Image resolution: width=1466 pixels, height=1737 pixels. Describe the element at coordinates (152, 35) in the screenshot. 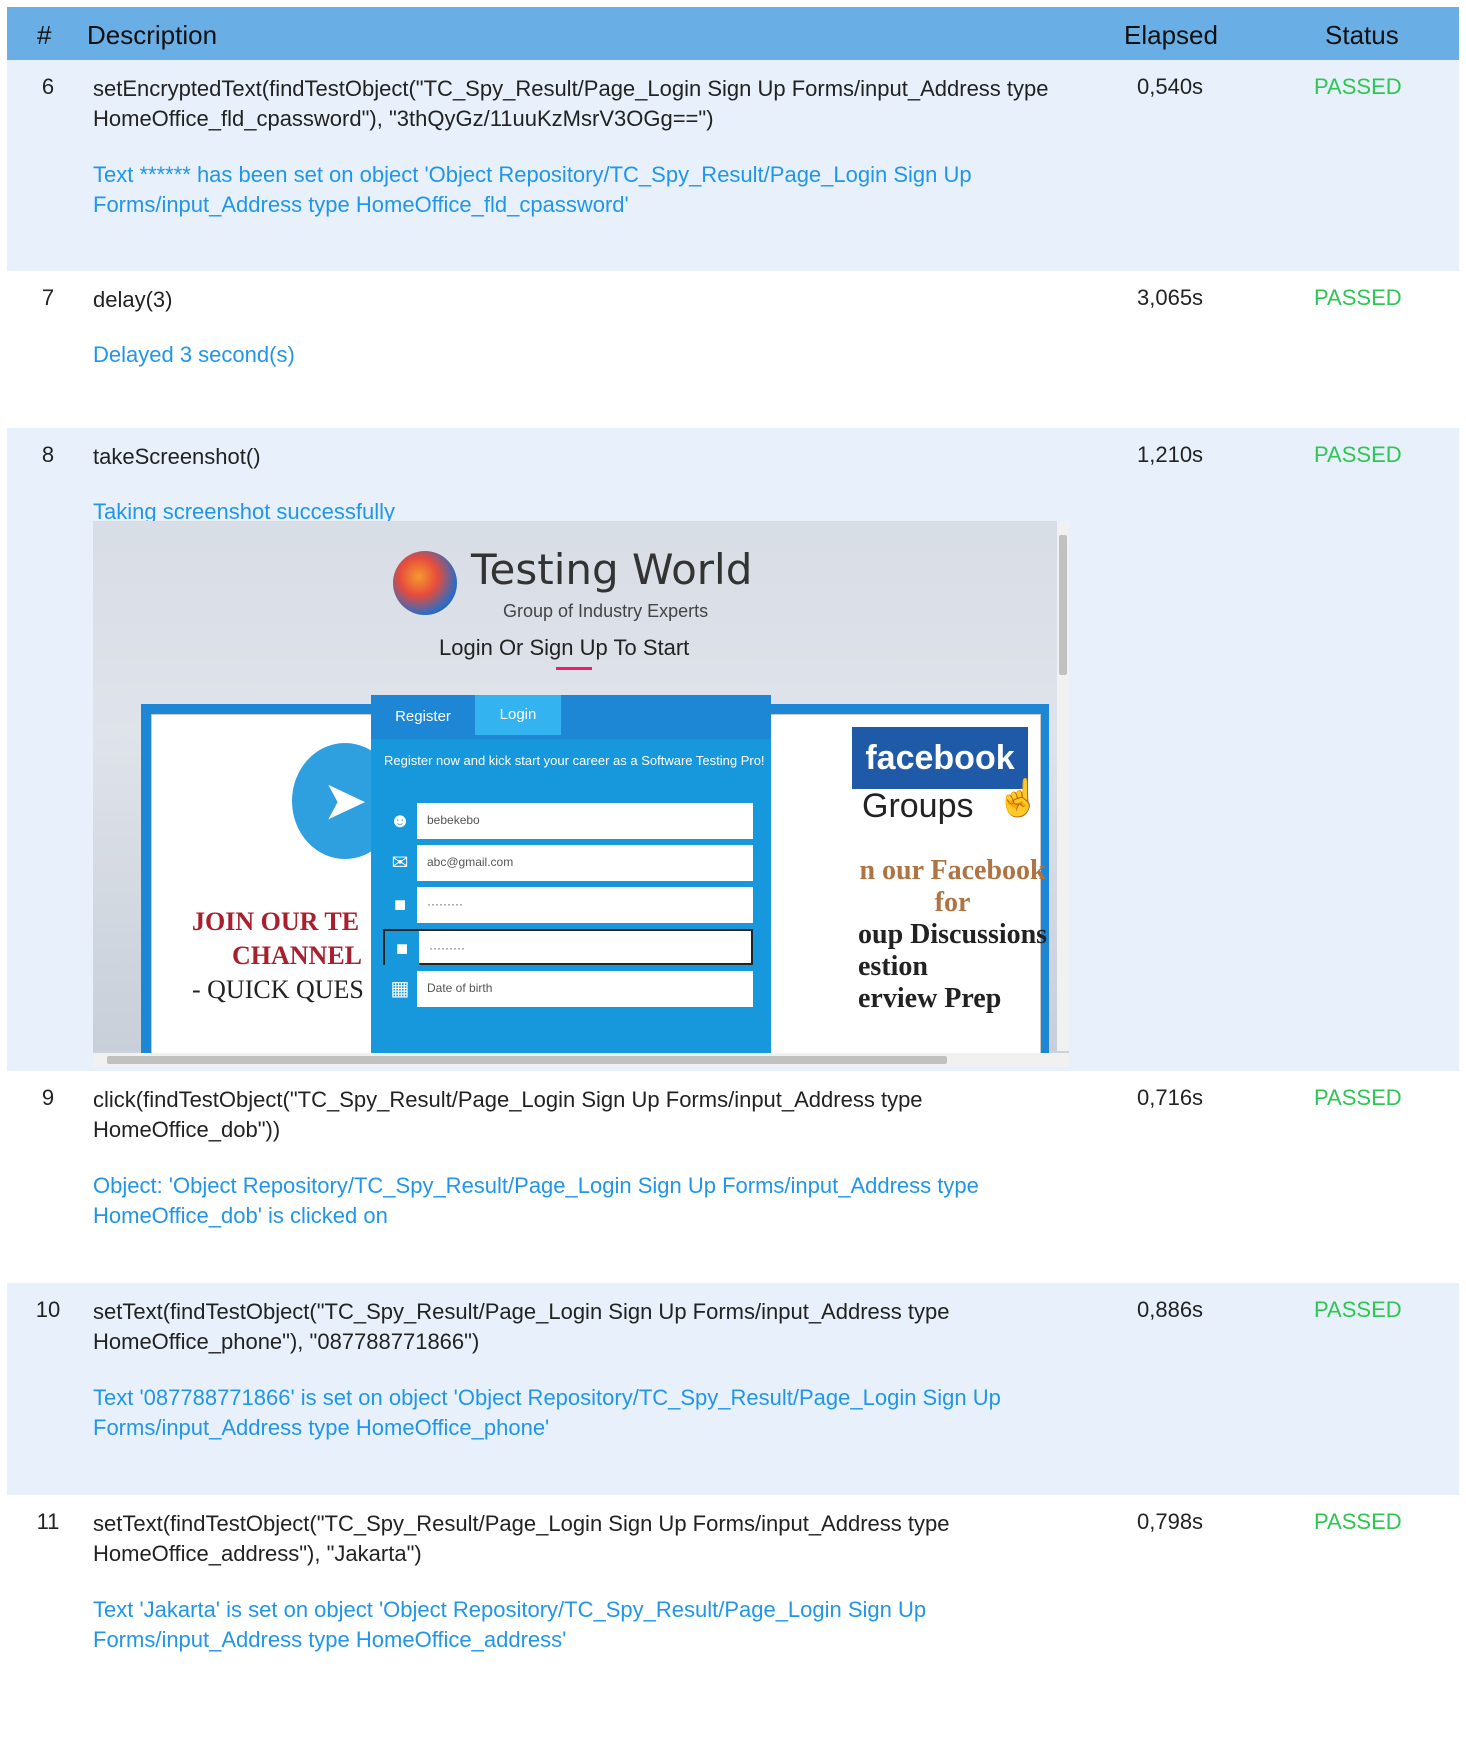

I see `header-description: Description` at that location.